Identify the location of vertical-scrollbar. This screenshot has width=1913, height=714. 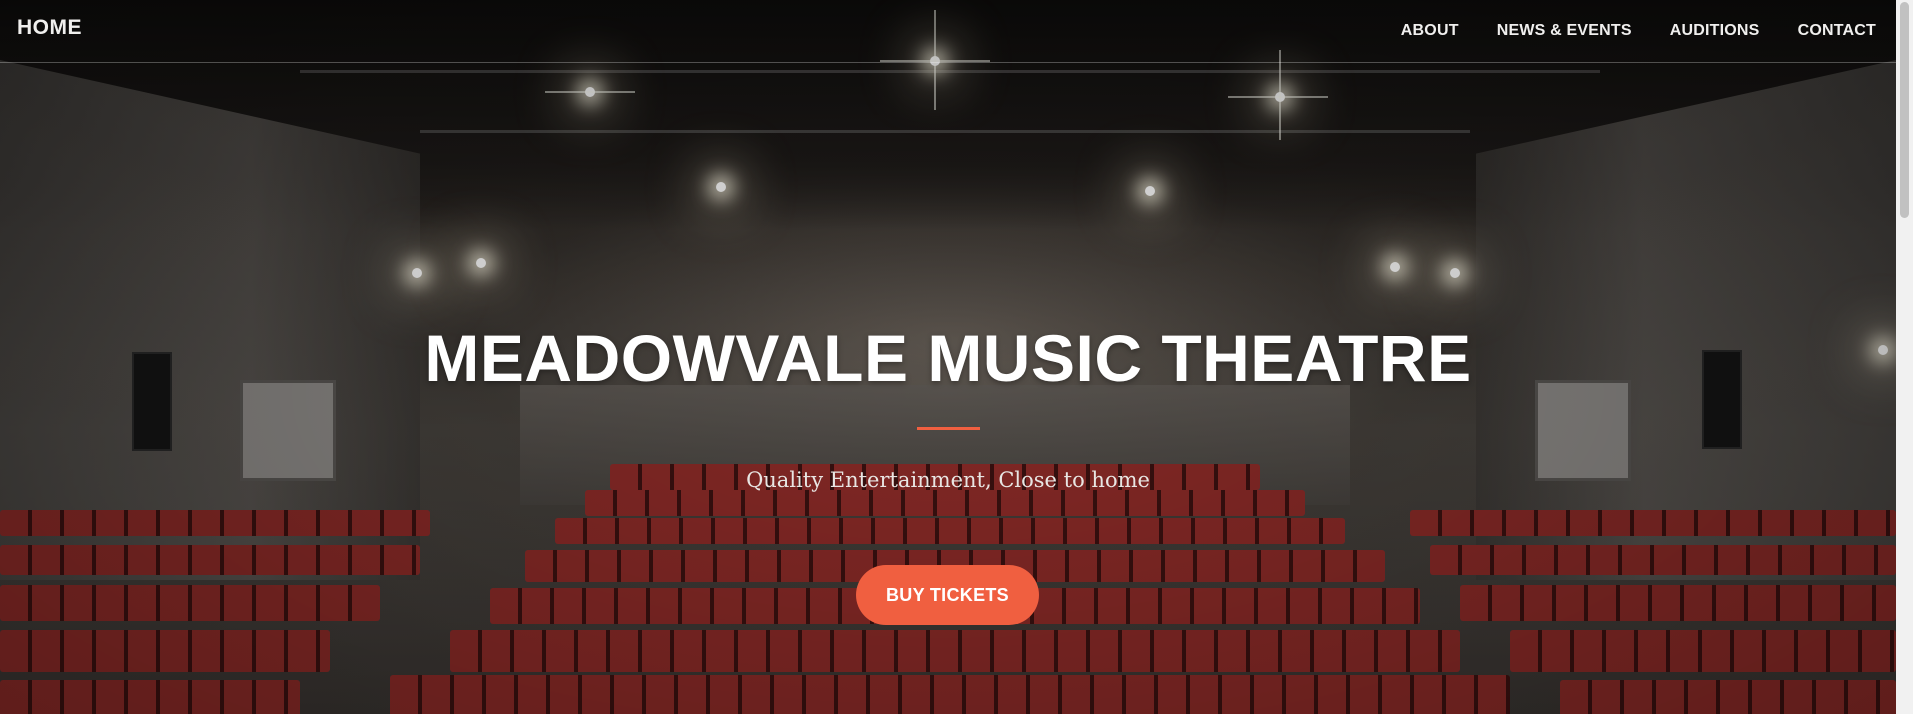
(1904, 357).